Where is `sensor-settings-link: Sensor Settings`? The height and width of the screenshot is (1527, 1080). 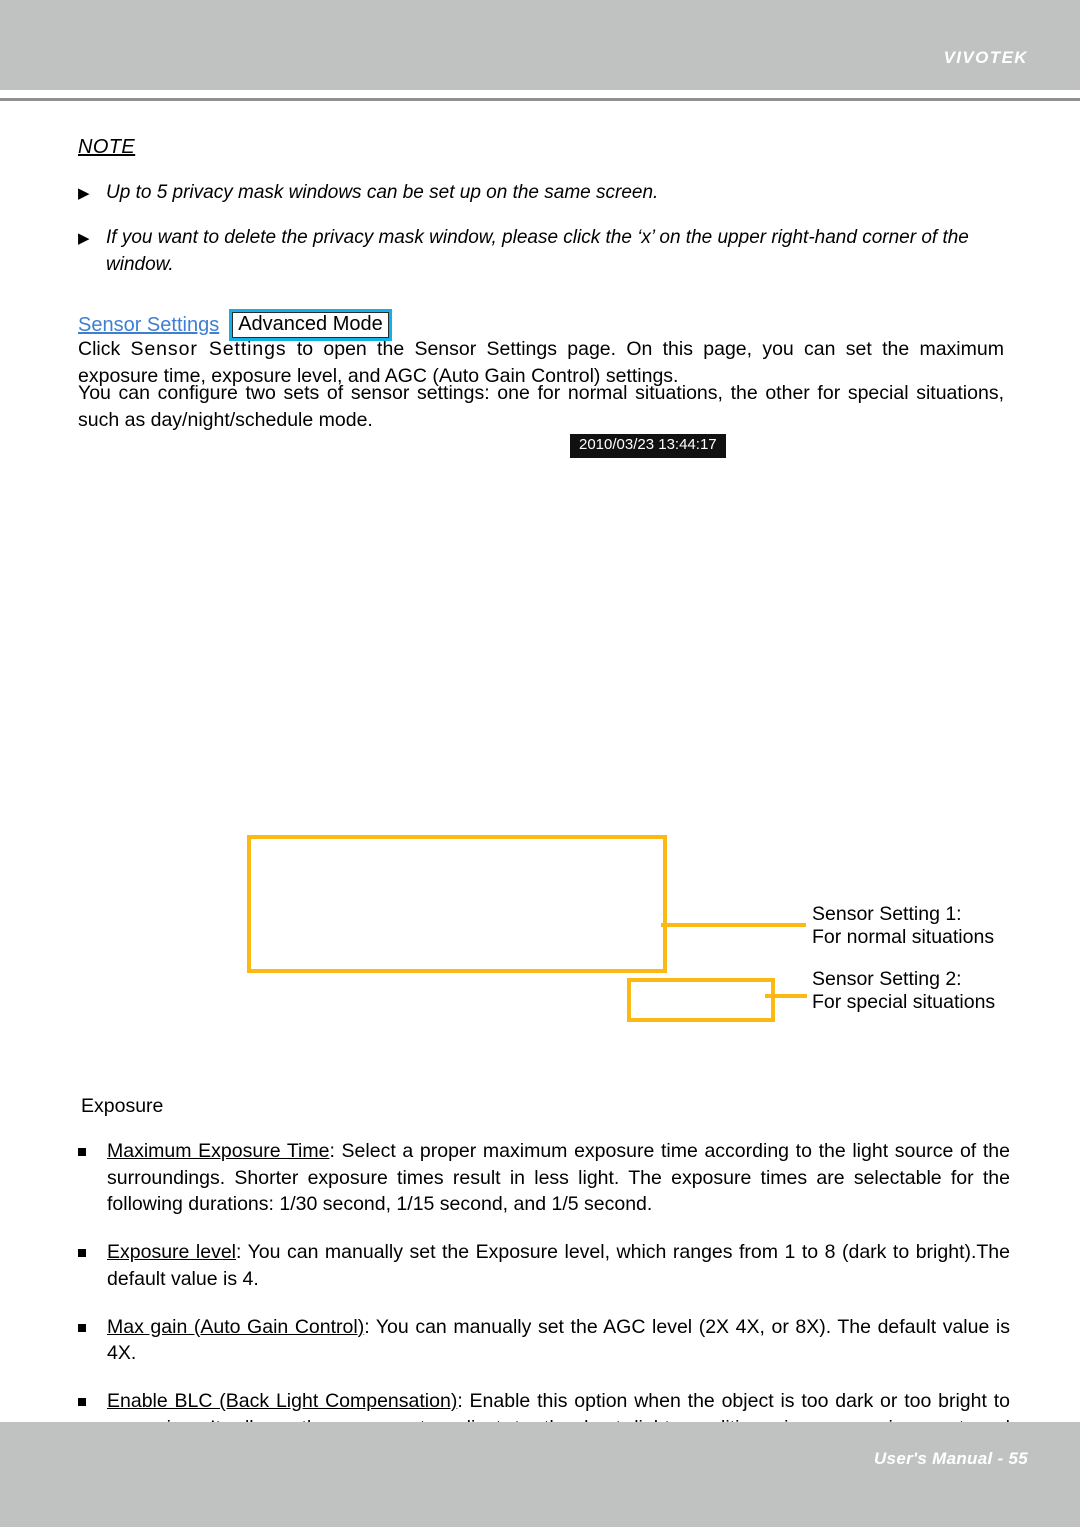 sensor-settings-link: Sensor Settings is located at coordinates (148, 325).